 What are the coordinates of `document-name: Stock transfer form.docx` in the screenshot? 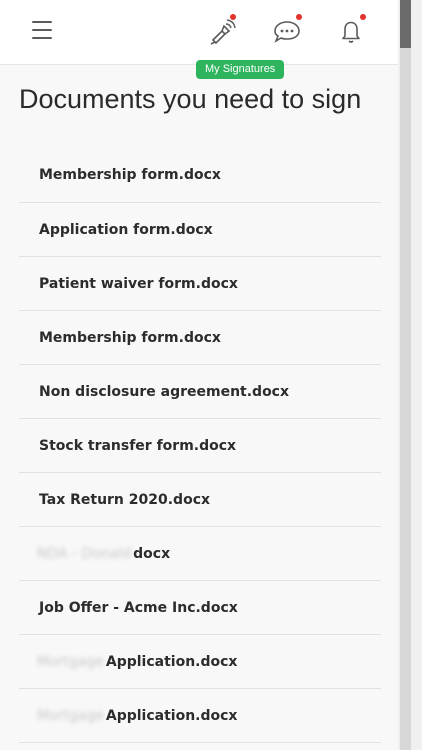 It's located at (138, 445).